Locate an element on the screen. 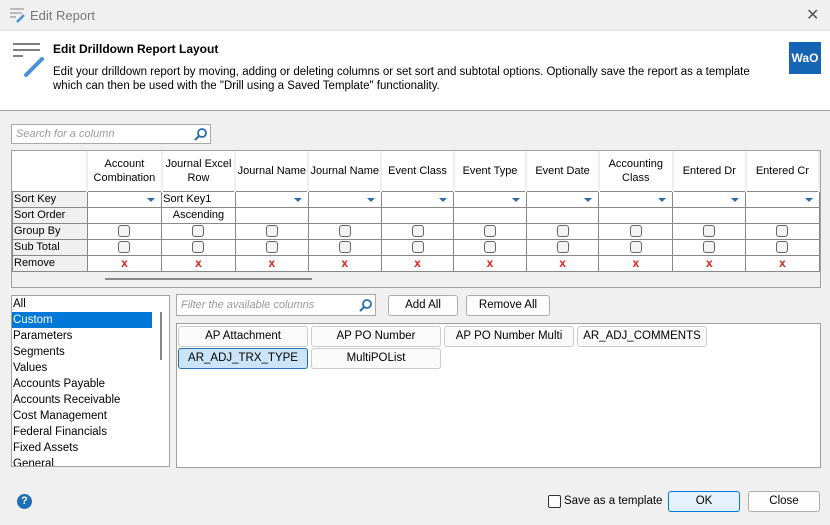 This screenshot has height=525, width=830. sort-key-select: Sort Key1 is located at coordinates (198, 199).